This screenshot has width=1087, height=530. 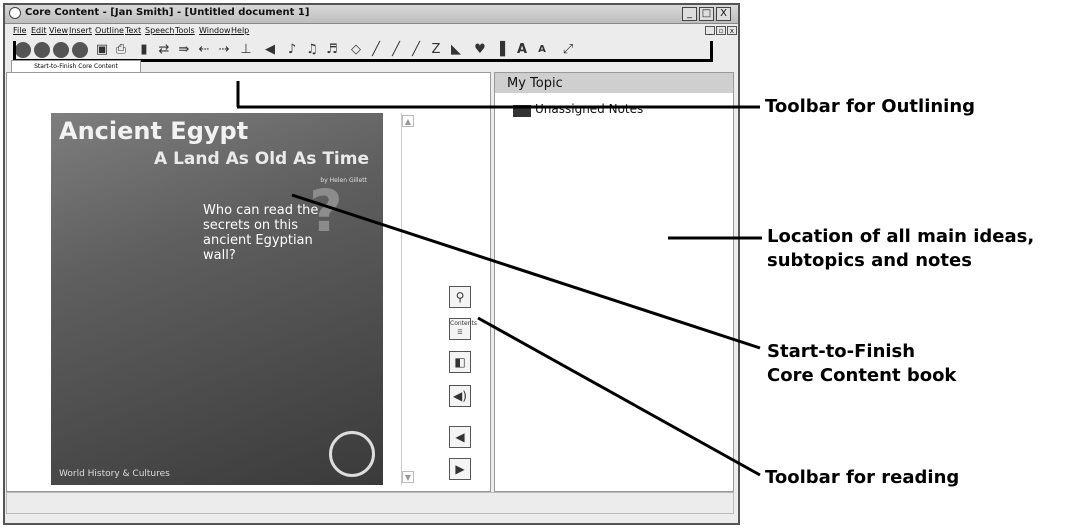 What do you see at coordinates (869, 260) in the screenshot?
I see `callout-main-ideas-2: subtopics and notes` at bounding box center [869, 260].